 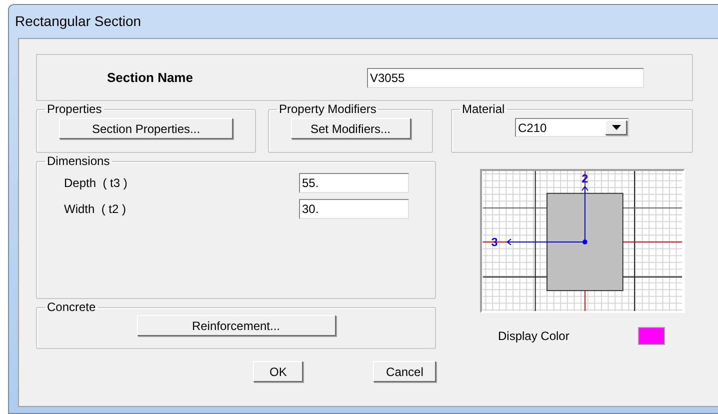 What do you see at coordinates (354, 183) in the screenshot?
I see `dimension-field: 55.` at bounding box center [354, 183].